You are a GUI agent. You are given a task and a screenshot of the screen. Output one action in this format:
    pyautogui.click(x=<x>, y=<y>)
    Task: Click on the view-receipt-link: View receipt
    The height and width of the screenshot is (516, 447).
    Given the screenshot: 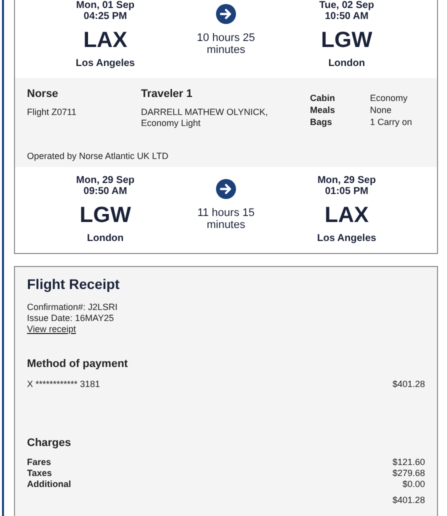 What is the action you would take?
    pyautogui.click(x=51, y=329)
    